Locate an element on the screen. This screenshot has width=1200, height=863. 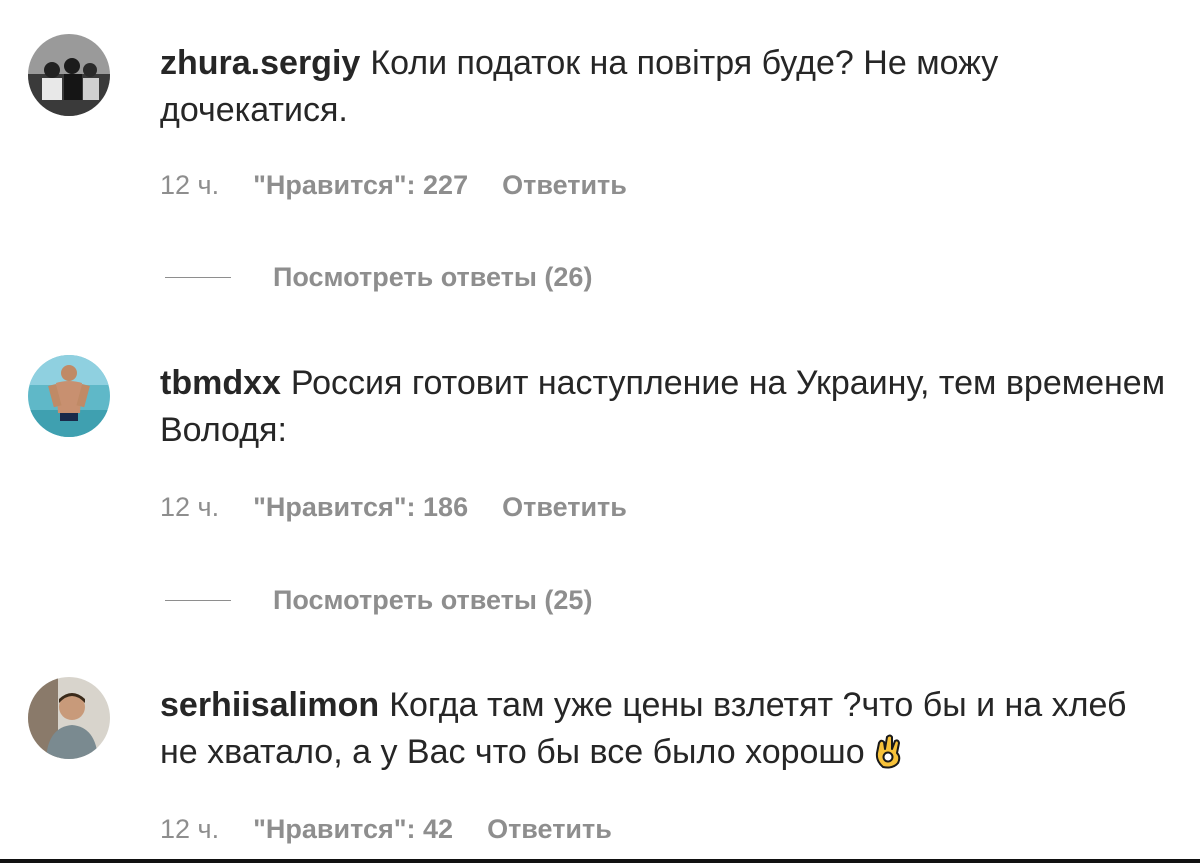
likes-count: "Нравится": 42 is located at coordinates (353, 829).